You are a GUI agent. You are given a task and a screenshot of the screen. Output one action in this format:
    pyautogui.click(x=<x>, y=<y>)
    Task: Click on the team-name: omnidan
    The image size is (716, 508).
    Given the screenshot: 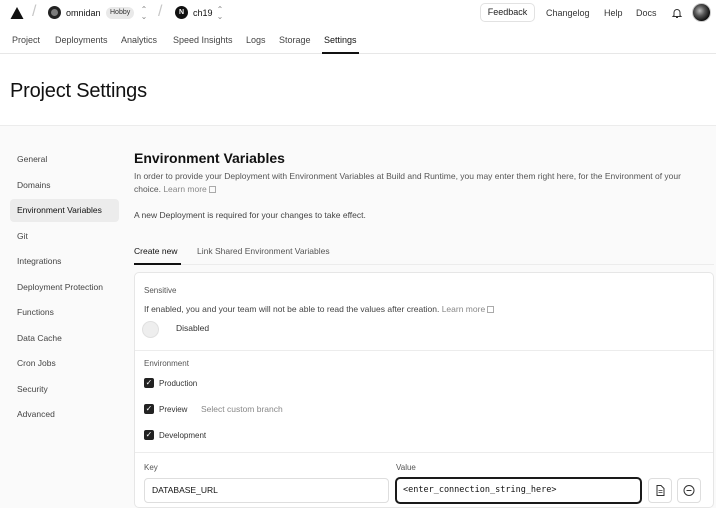 What is the action you would take?
    pyautogui.click(x=83, y=13)
    